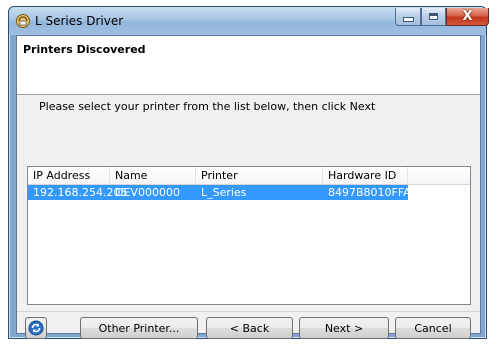 The height and width of the screenshot is (344, 497). I want to click on column-header-printer: Printer, so click(259, 175).